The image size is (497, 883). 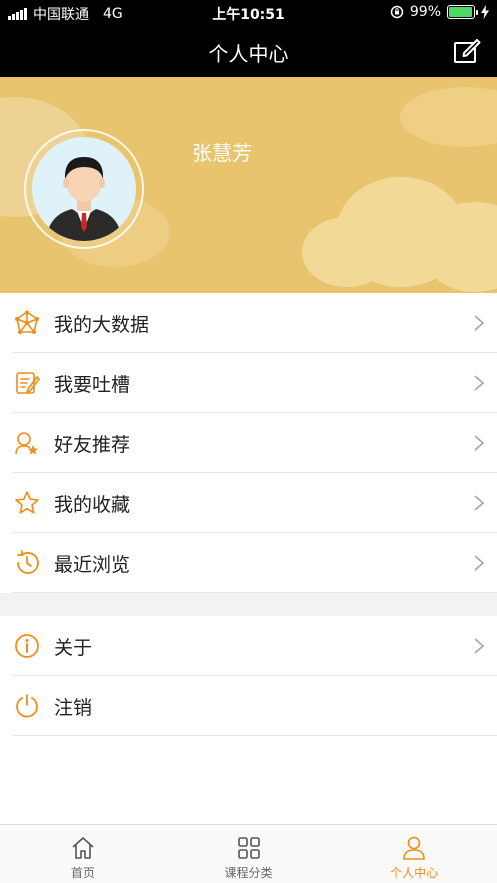 I want to click on username: 张慧芳, so click(x=222, y=153).